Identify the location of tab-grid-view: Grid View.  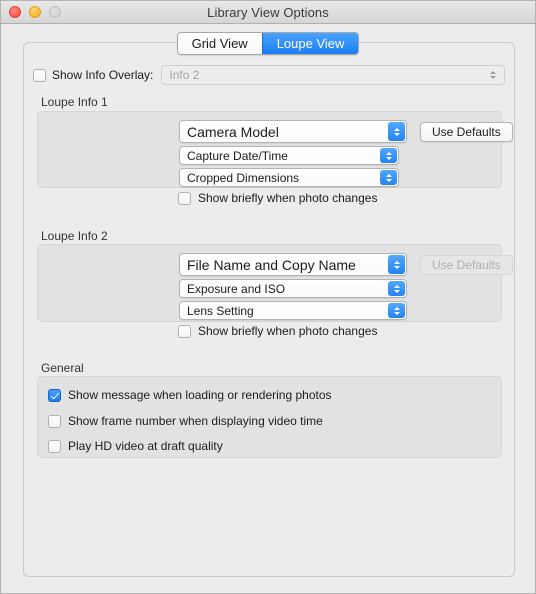
(219, 43).